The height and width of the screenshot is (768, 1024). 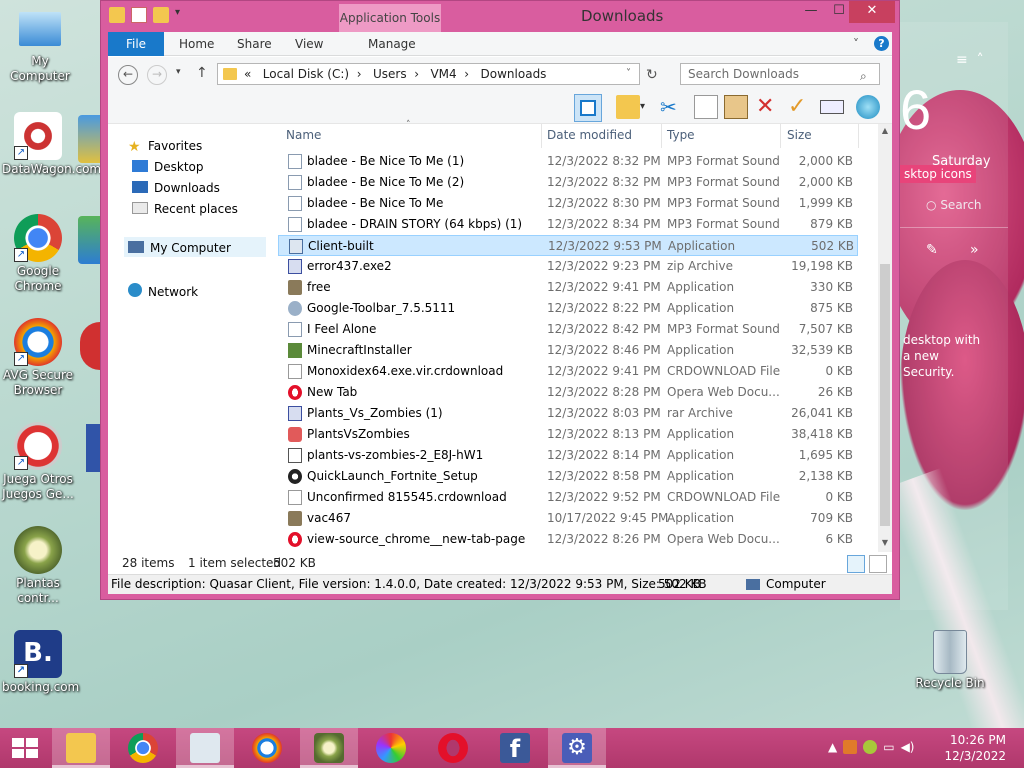 I want to click on cut-icon: ✂, so click(x=672, y=107).